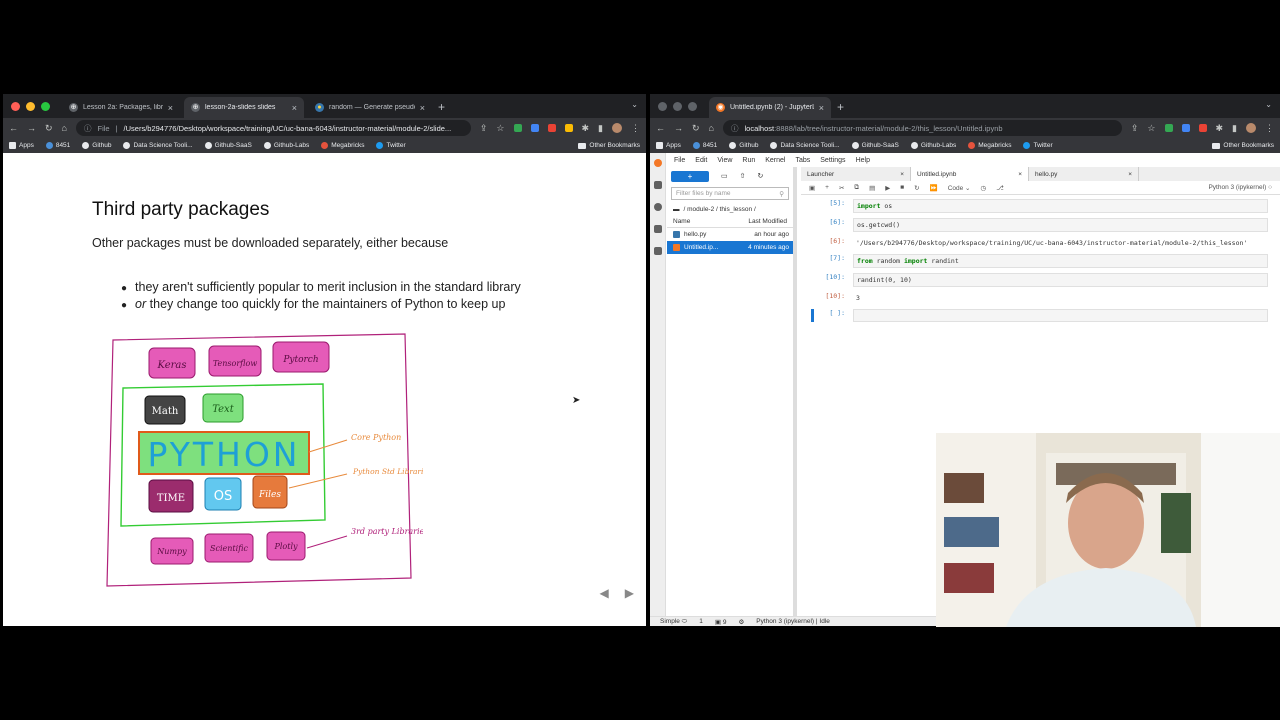 This screenshot has height=720, width=1280. Describe the element at coordinates (761, 176) in the screenshot. I see `refresh-icon: ↻` at that location.